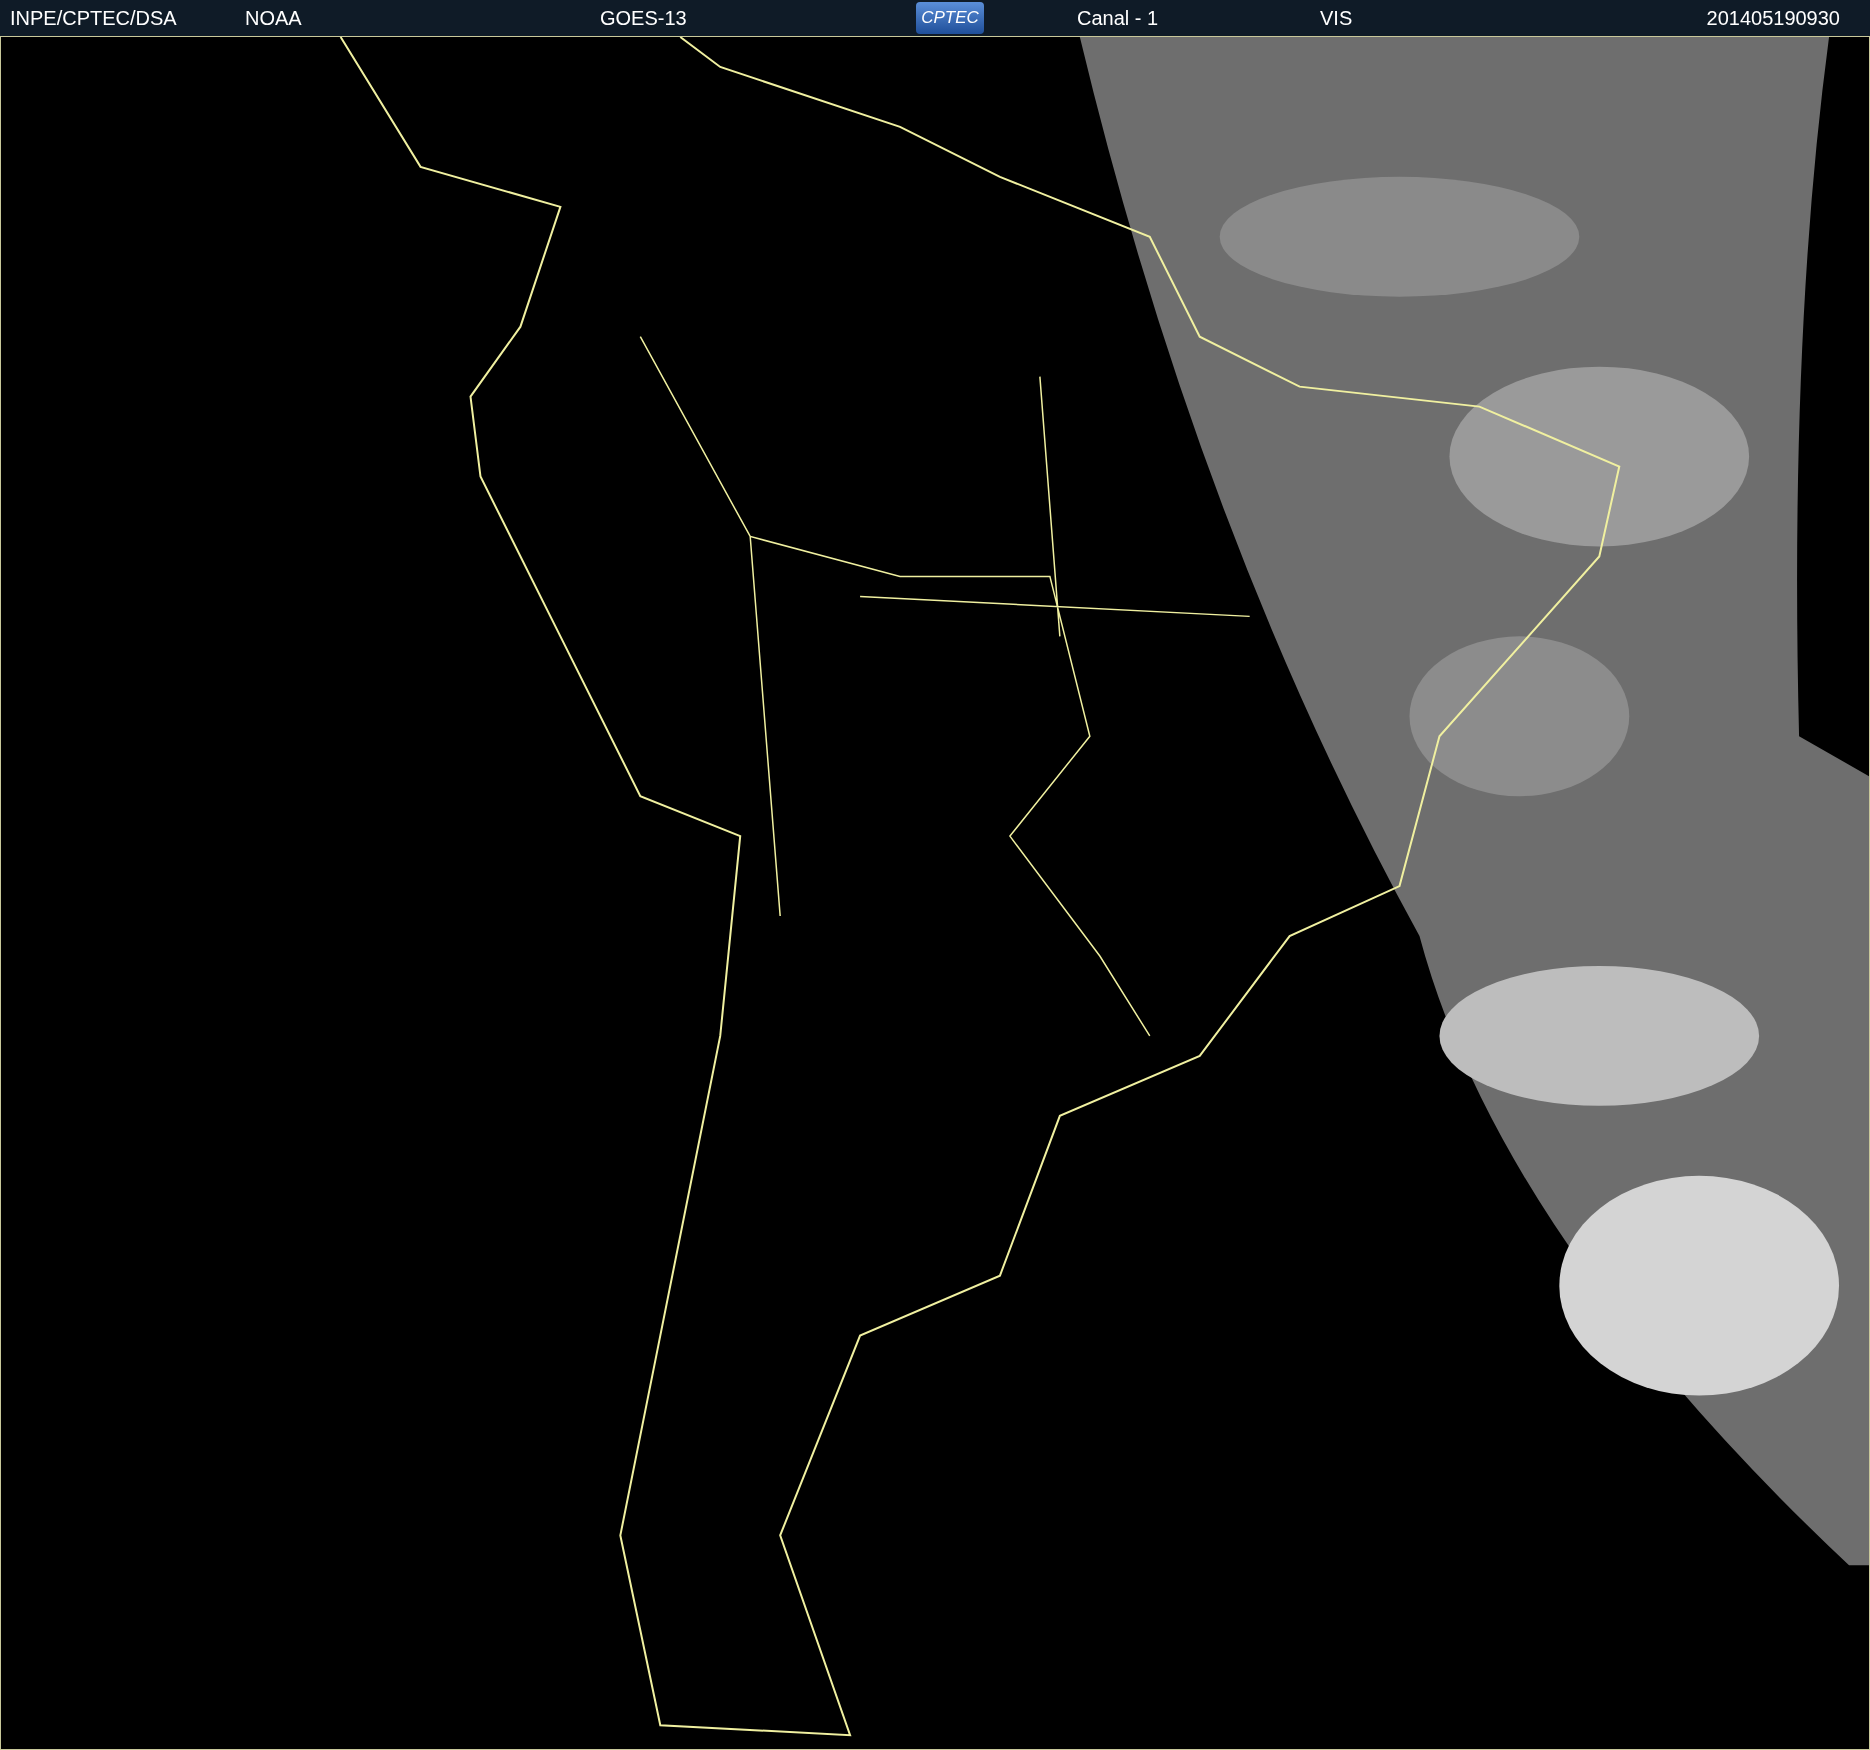 This screenshot has height=1750, width=1870. Describe the element at coordinates (94, 17) in the screenshot. I see `source-label: INPE/CPTEC/DSA` at that location.